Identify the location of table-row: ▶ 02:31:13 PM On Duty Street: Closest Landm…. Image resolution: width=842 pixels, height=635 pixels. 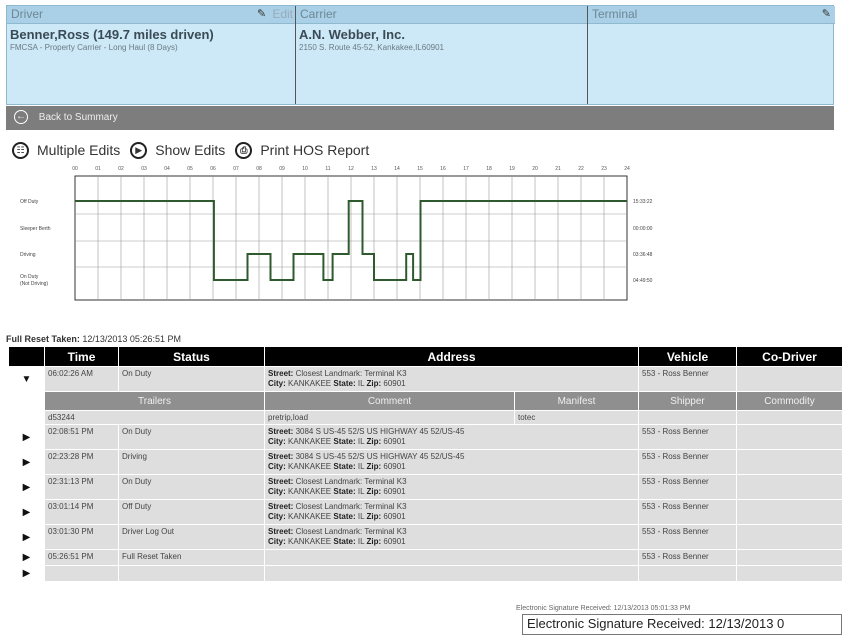
(425, 487).